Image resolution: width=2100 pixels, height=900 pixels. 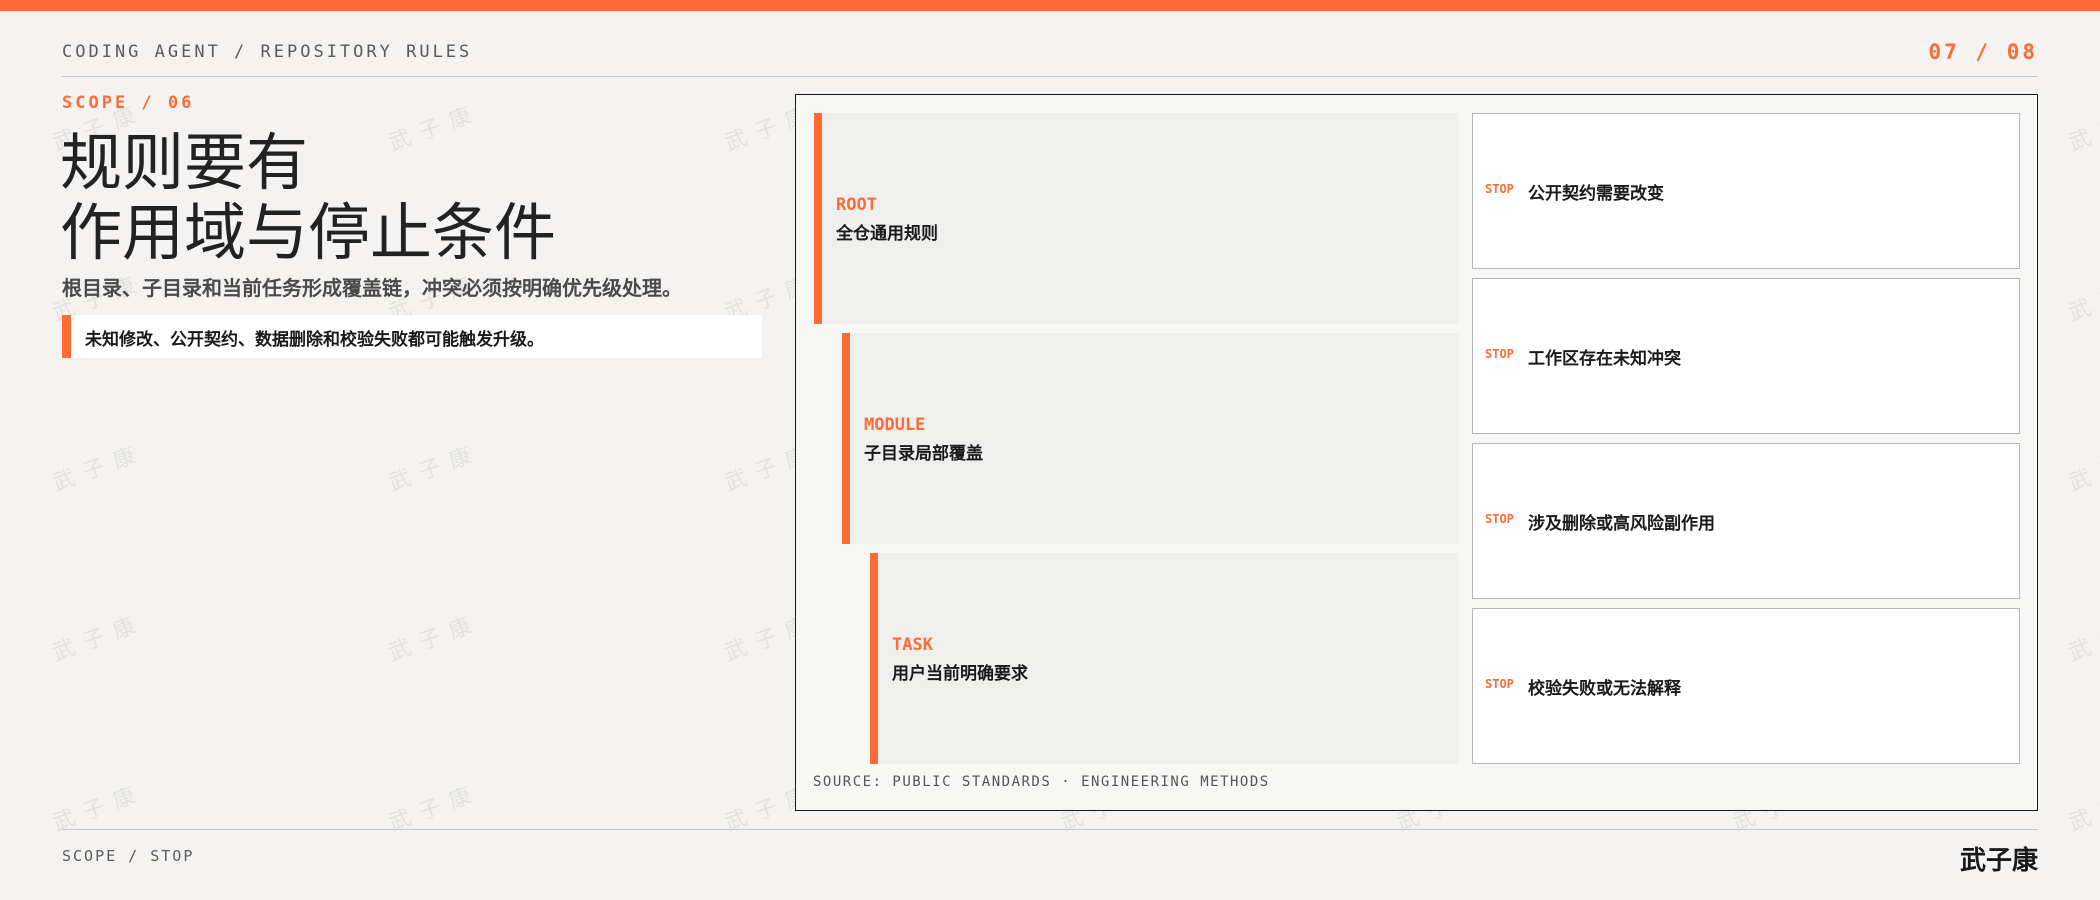 I want to click on stop-condition-card: STOP 公开契约需要改变, so click(x=1746, y=191).